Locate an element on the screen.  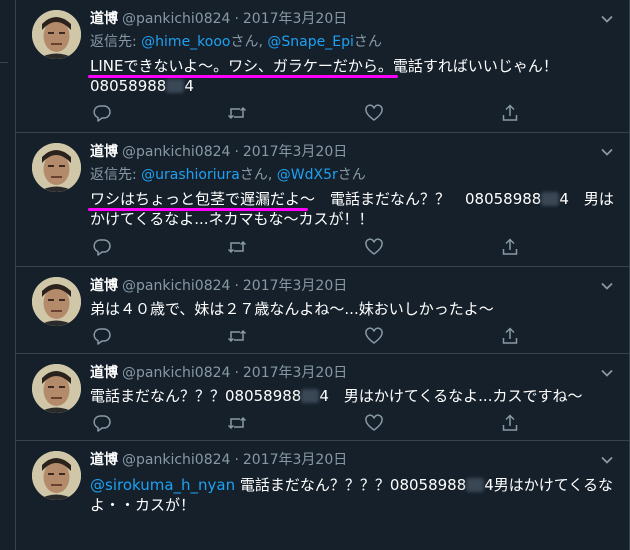
tweet-text-part: 電話まだなん？？？08058988 is located at coordinates (196, 396).